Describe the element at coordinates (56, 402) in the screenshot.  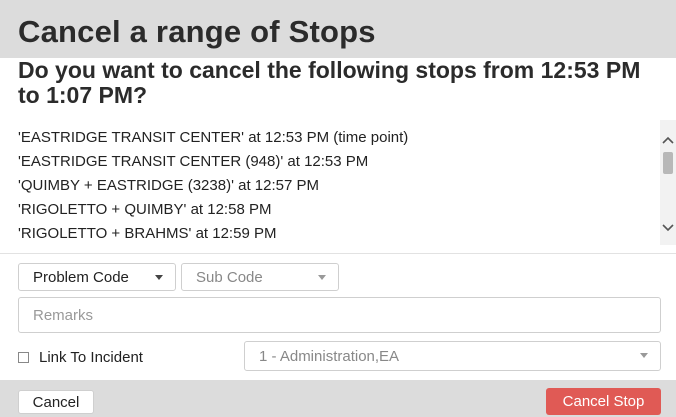
I see `cancel-button: Cancel` at that location.